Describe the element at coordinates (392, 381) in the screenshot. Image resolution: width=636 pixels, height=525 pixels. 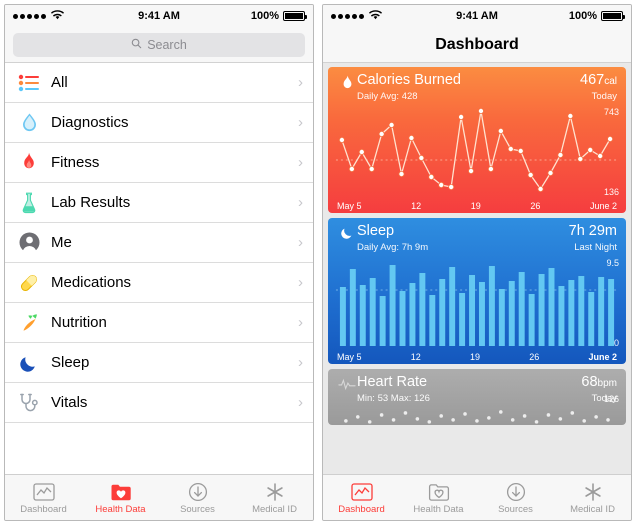
I see `card-title: Heart Rate` at that location.